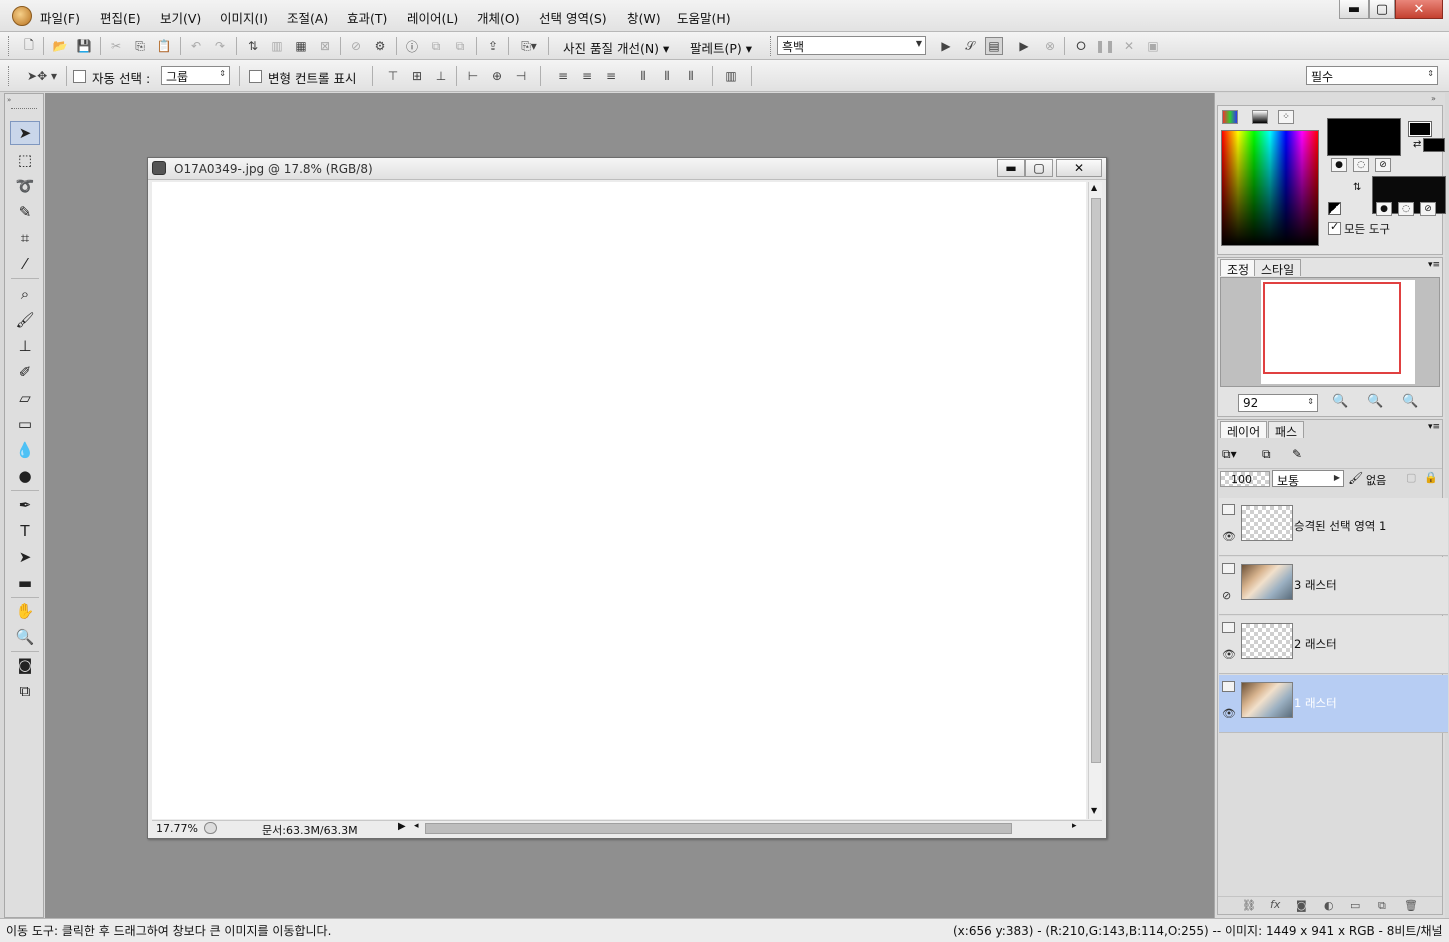 This screenshot has width=1449, height=942. Describe the element at coordinates (140, 46) in the screenshot. I see `copy-icon: ⎘` at that location.